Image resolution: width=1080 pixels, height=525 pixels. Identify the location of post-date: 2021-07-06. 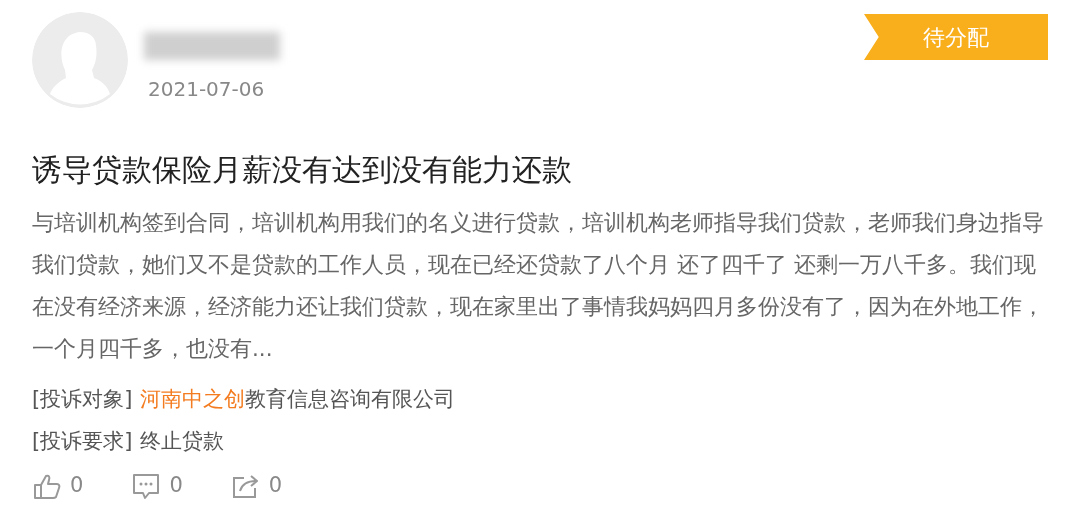
(207, 89).